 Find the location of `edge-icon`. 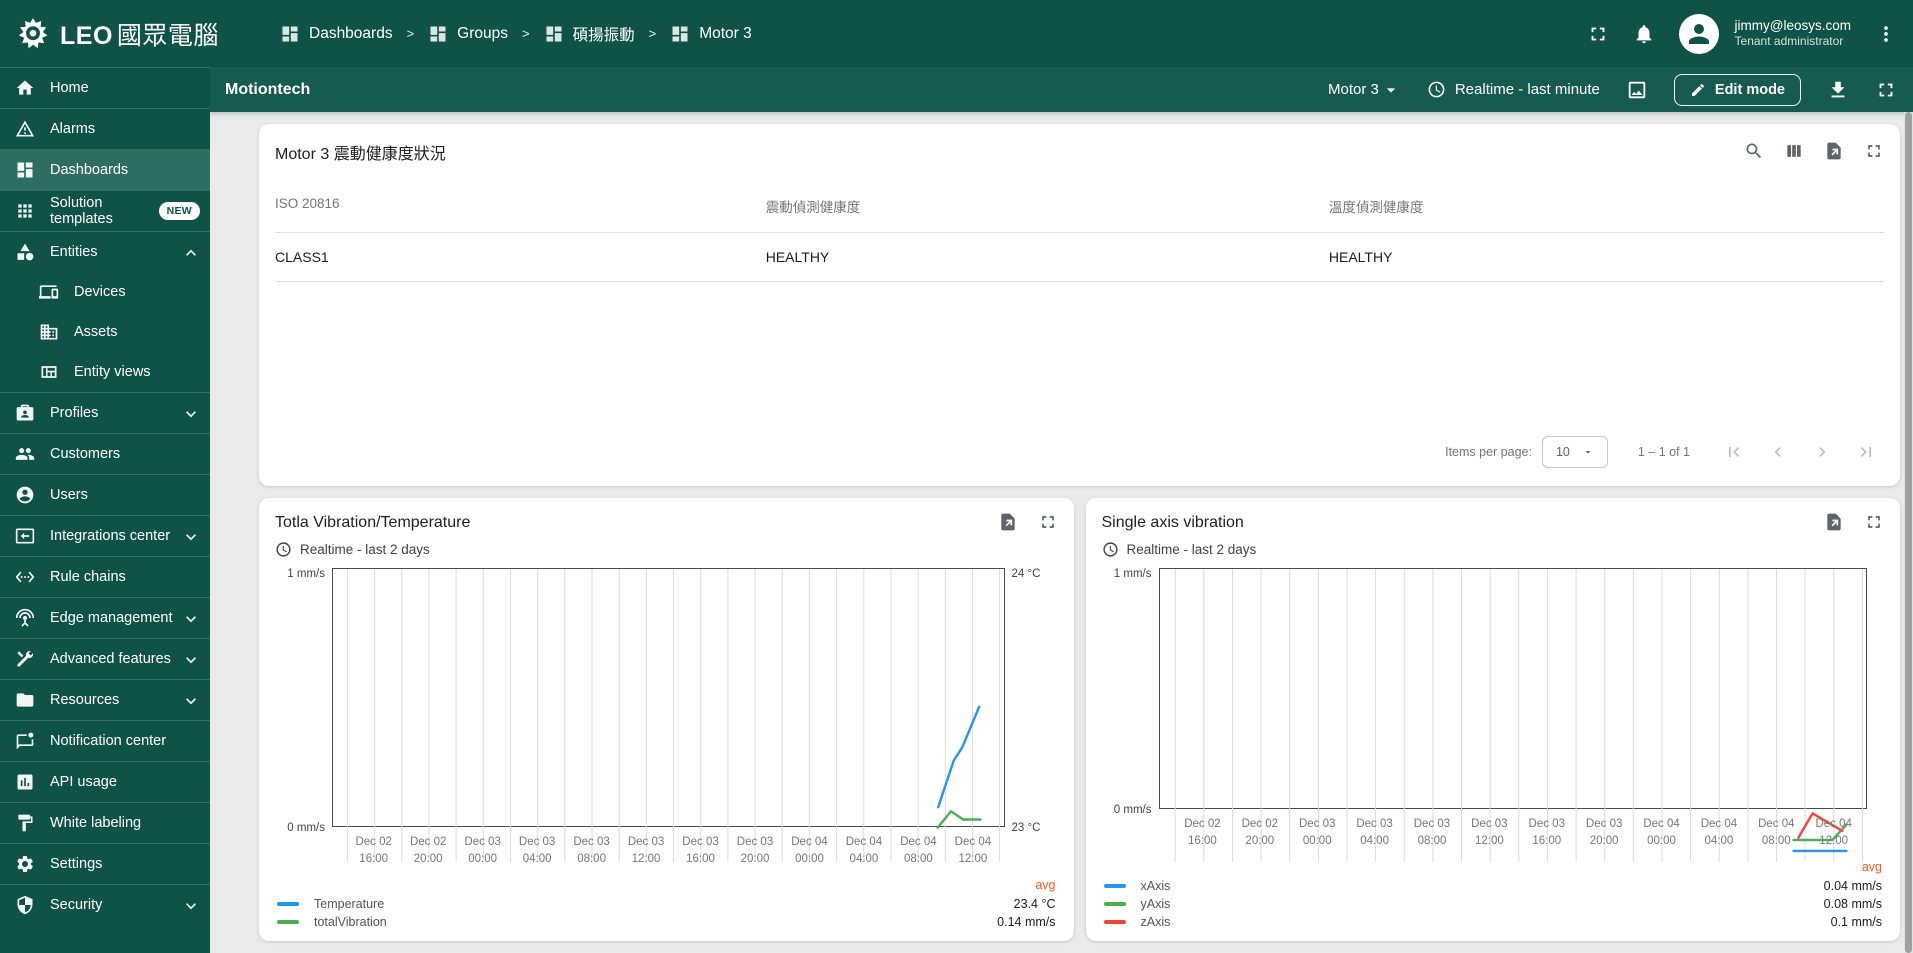

edge-icon is located at coordinates (32, 618).